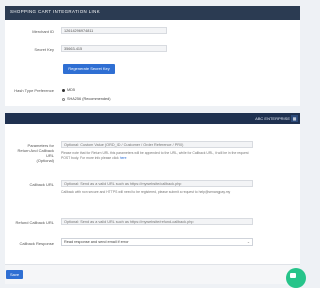  I want to click on refund-callback-label: Refund Callback URL, so click(34, 222).